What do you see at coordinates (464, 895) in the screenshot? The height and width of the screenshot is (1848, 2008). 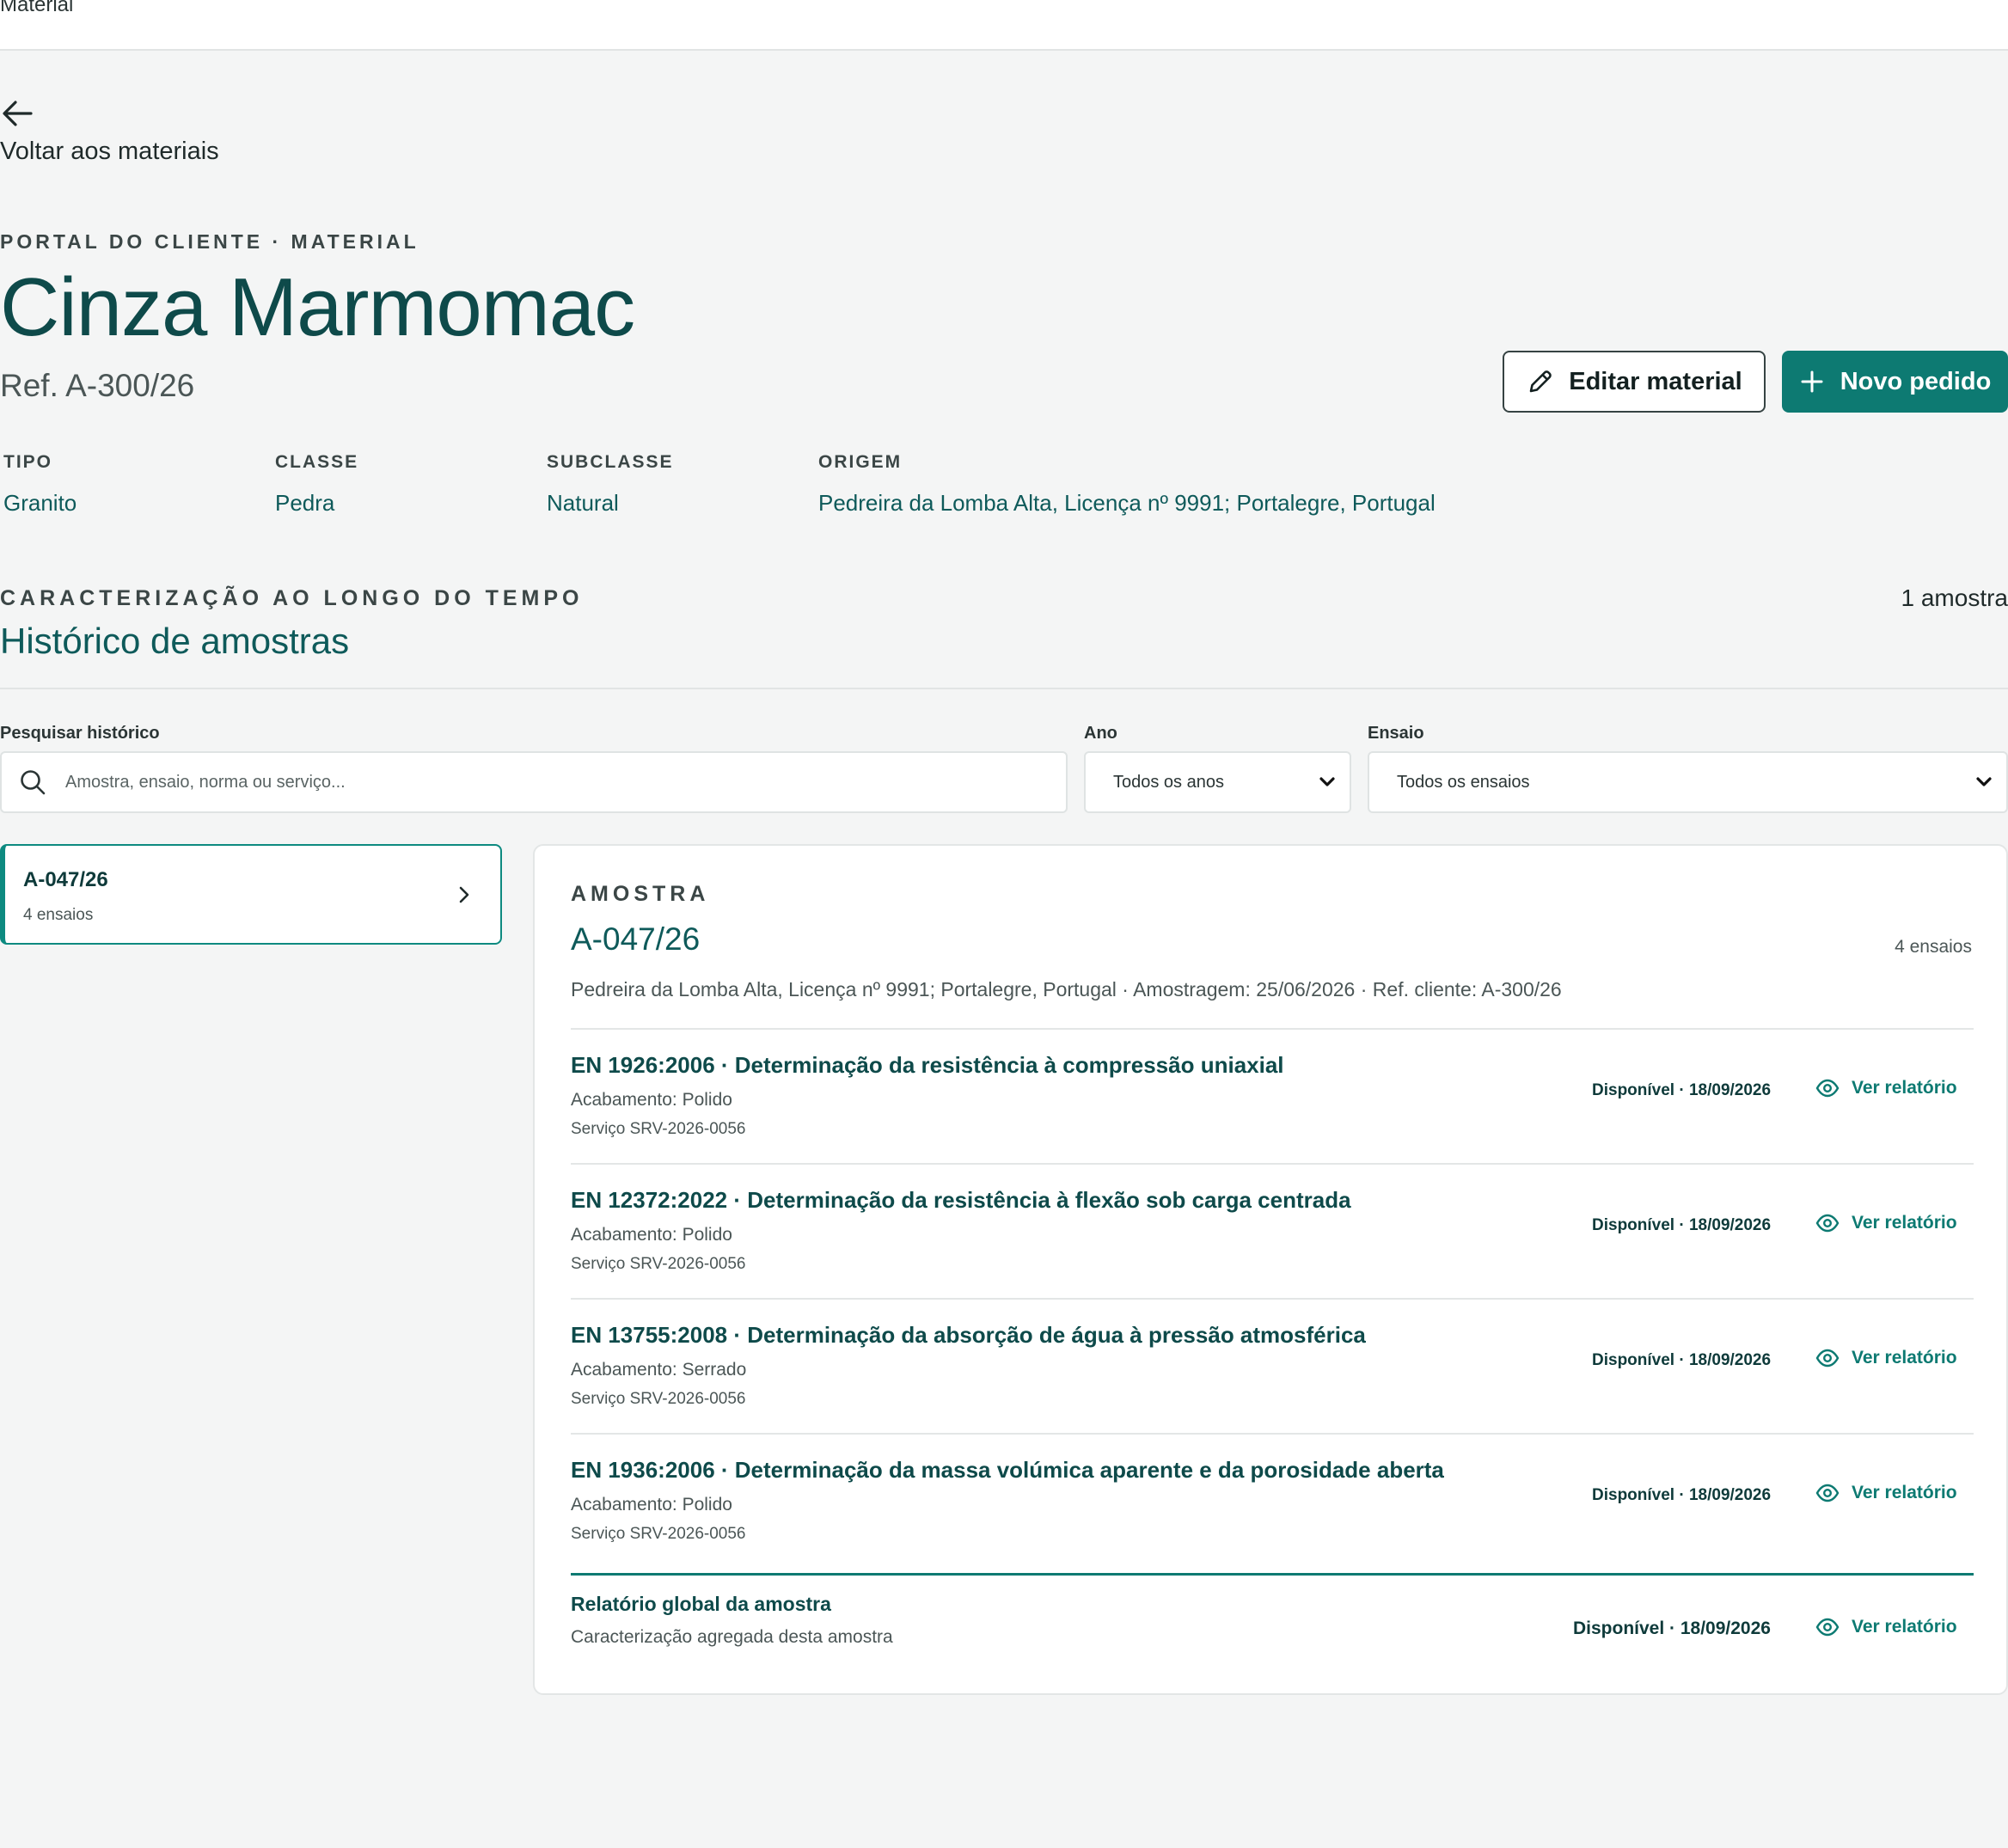 I see `chevron-right-icon` at bounding box center [464, 895].